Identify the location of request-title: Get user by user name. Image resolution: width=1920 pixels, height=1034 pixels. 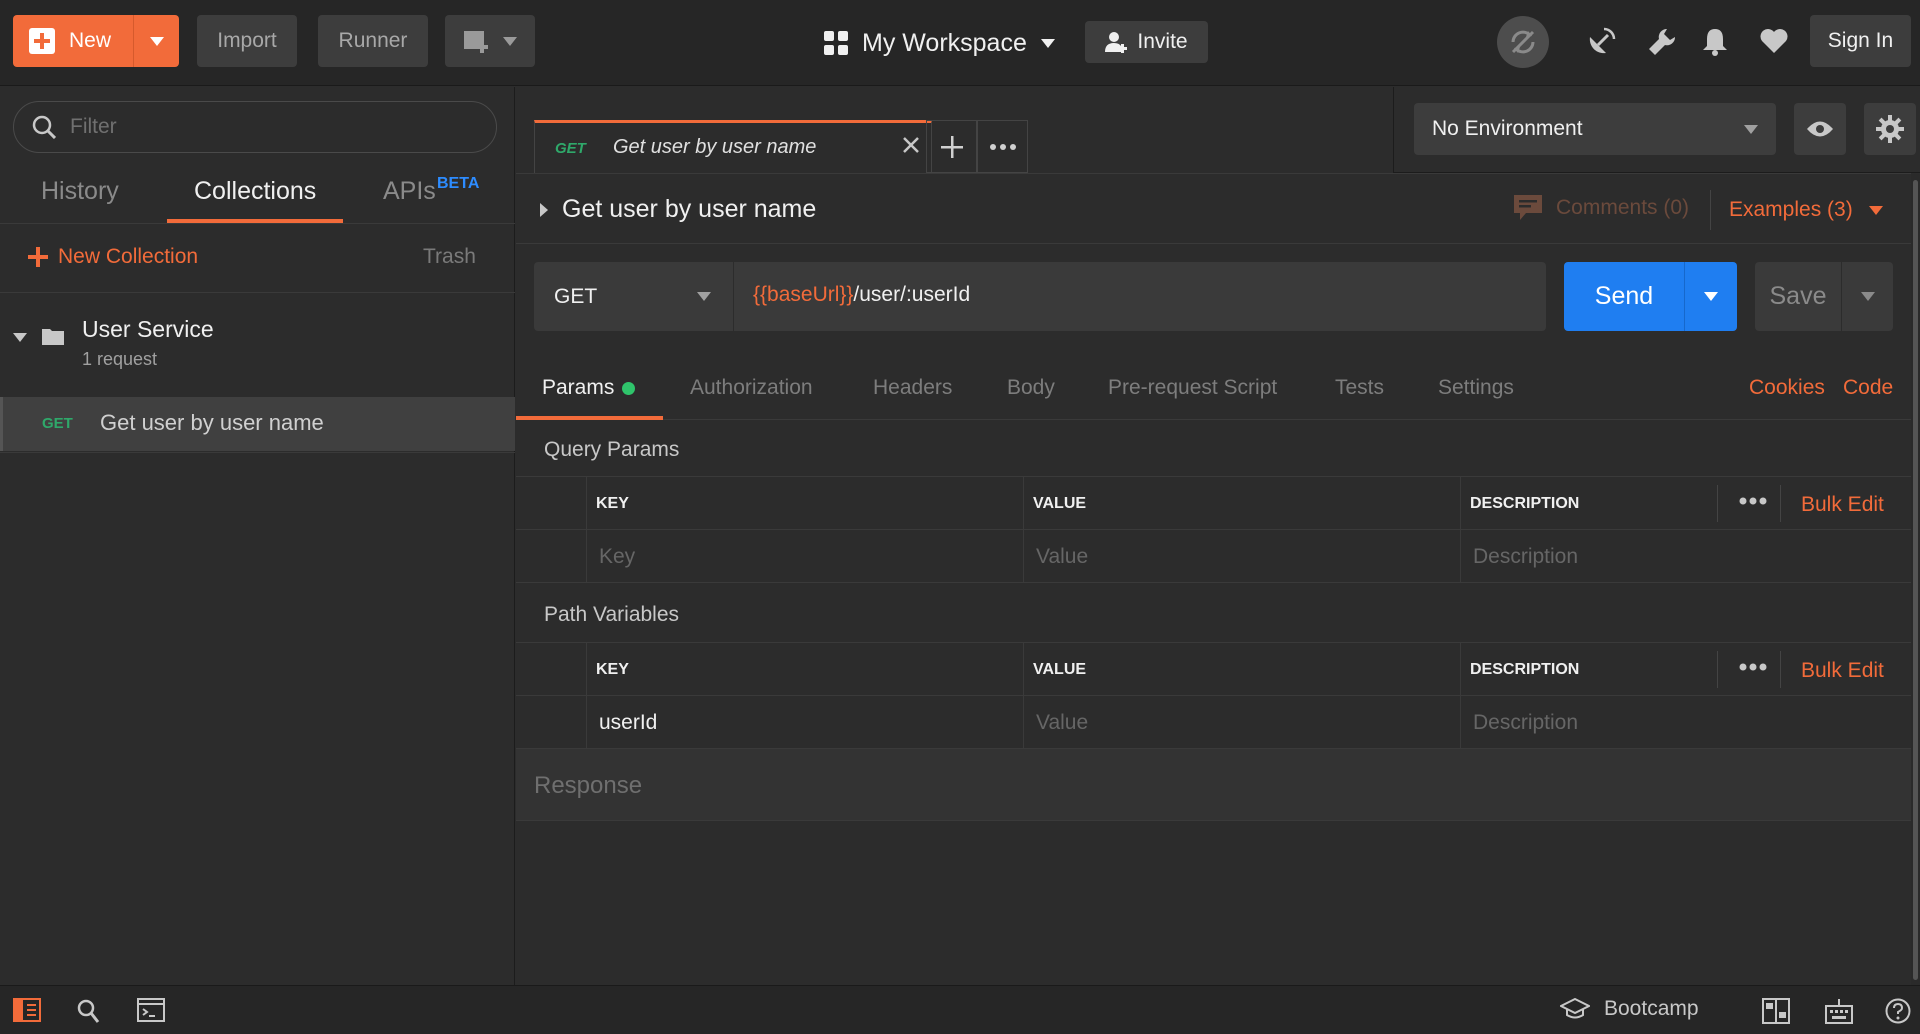
(678, 209).